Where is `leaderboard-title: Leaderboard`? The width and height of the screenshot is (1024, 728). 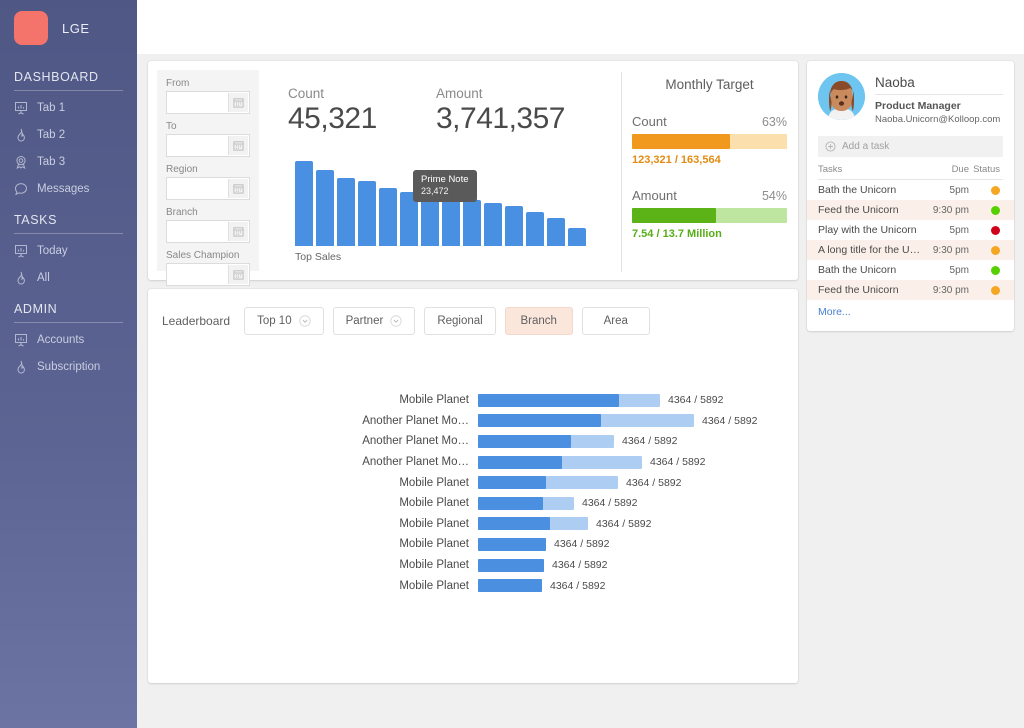
leaderboard-title: Leaderboard is located at coordinates (196, 321).